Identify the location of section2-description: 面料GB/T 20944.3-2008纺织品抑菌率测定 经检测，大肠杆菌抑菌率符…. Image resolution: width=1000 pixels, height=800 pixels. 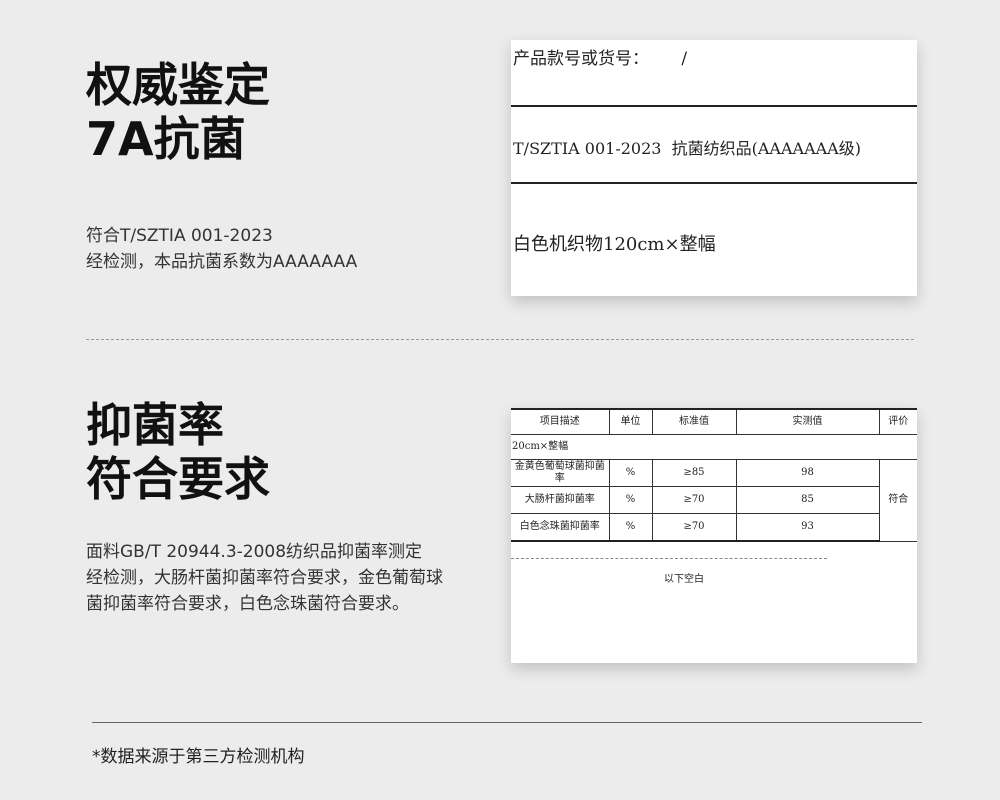
(264, 578).